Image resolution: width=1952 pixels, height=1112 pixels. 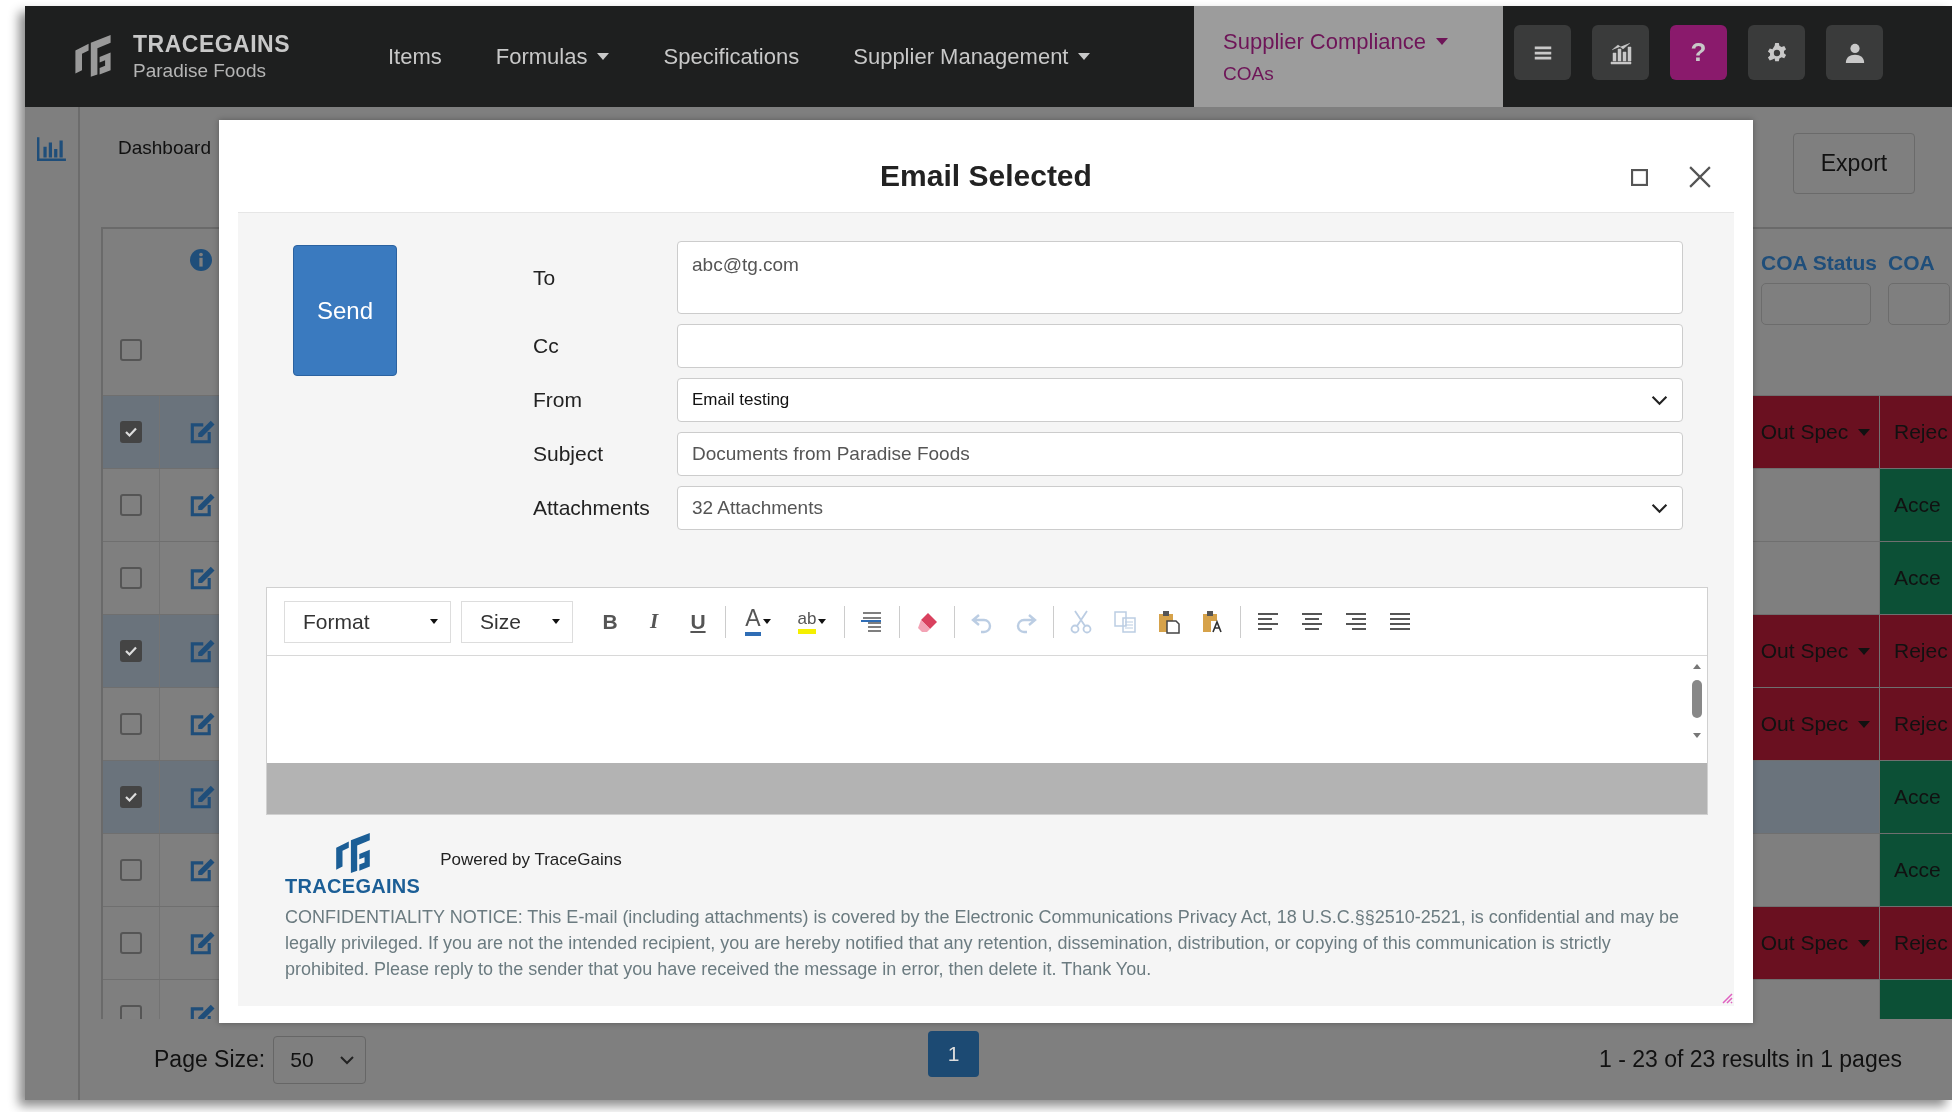 What do you see at coordinates (1639, 177) in the screenshot?
I see `maximize-icon` at bounding box center [1639, 177].